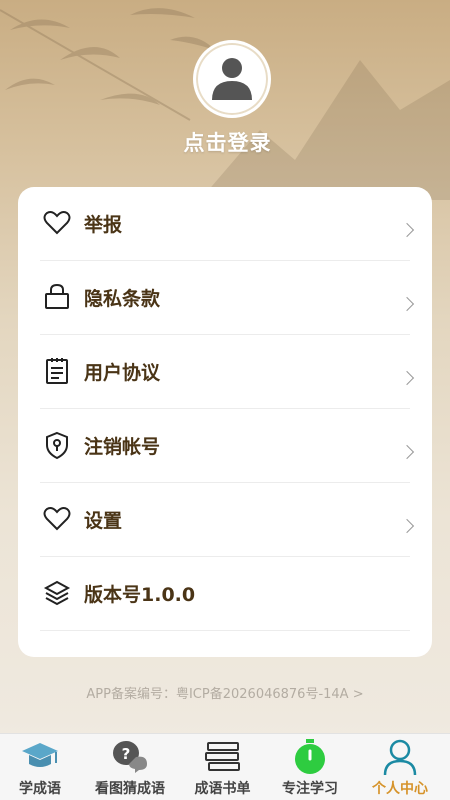  I want to click on menu-item-report: 举报, so click(225, 224).